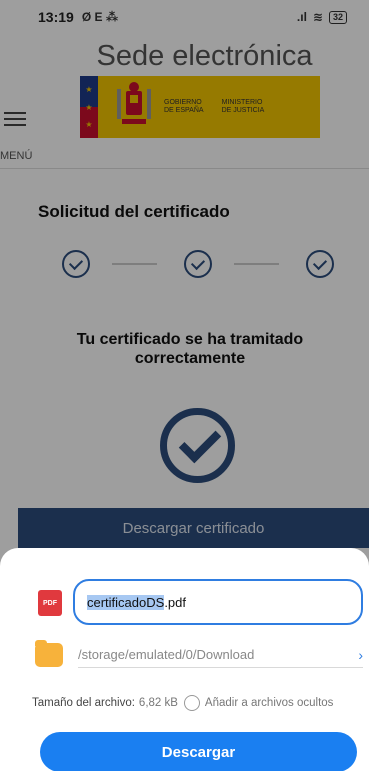 This screenshot has width=369, height=771. I want to click on save-path: /storage/emulated/0/Download, so click(166, 654).